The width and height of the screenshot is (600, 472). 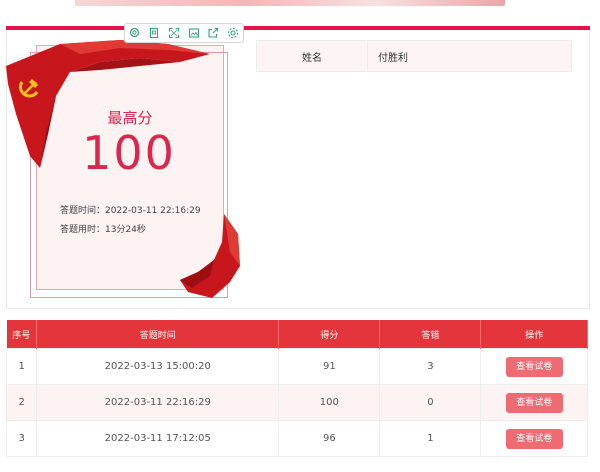 What do you see at coordinates (414, 56) in the screenshot?
I see `name-info-table: 姓名 付胜利` at bounding box center [414, 56].